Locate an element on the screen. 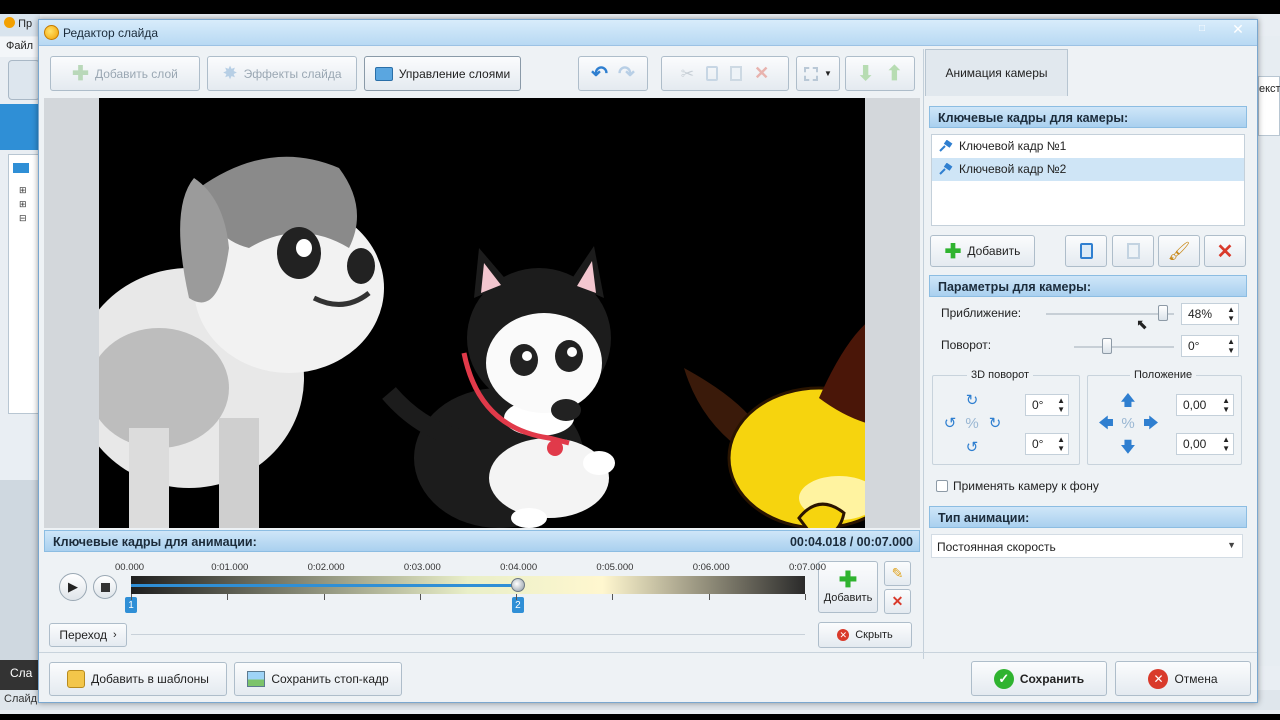 This screenshot has width=1280, height=720. background-right-area: екста is located at coordinates (1269, 351).